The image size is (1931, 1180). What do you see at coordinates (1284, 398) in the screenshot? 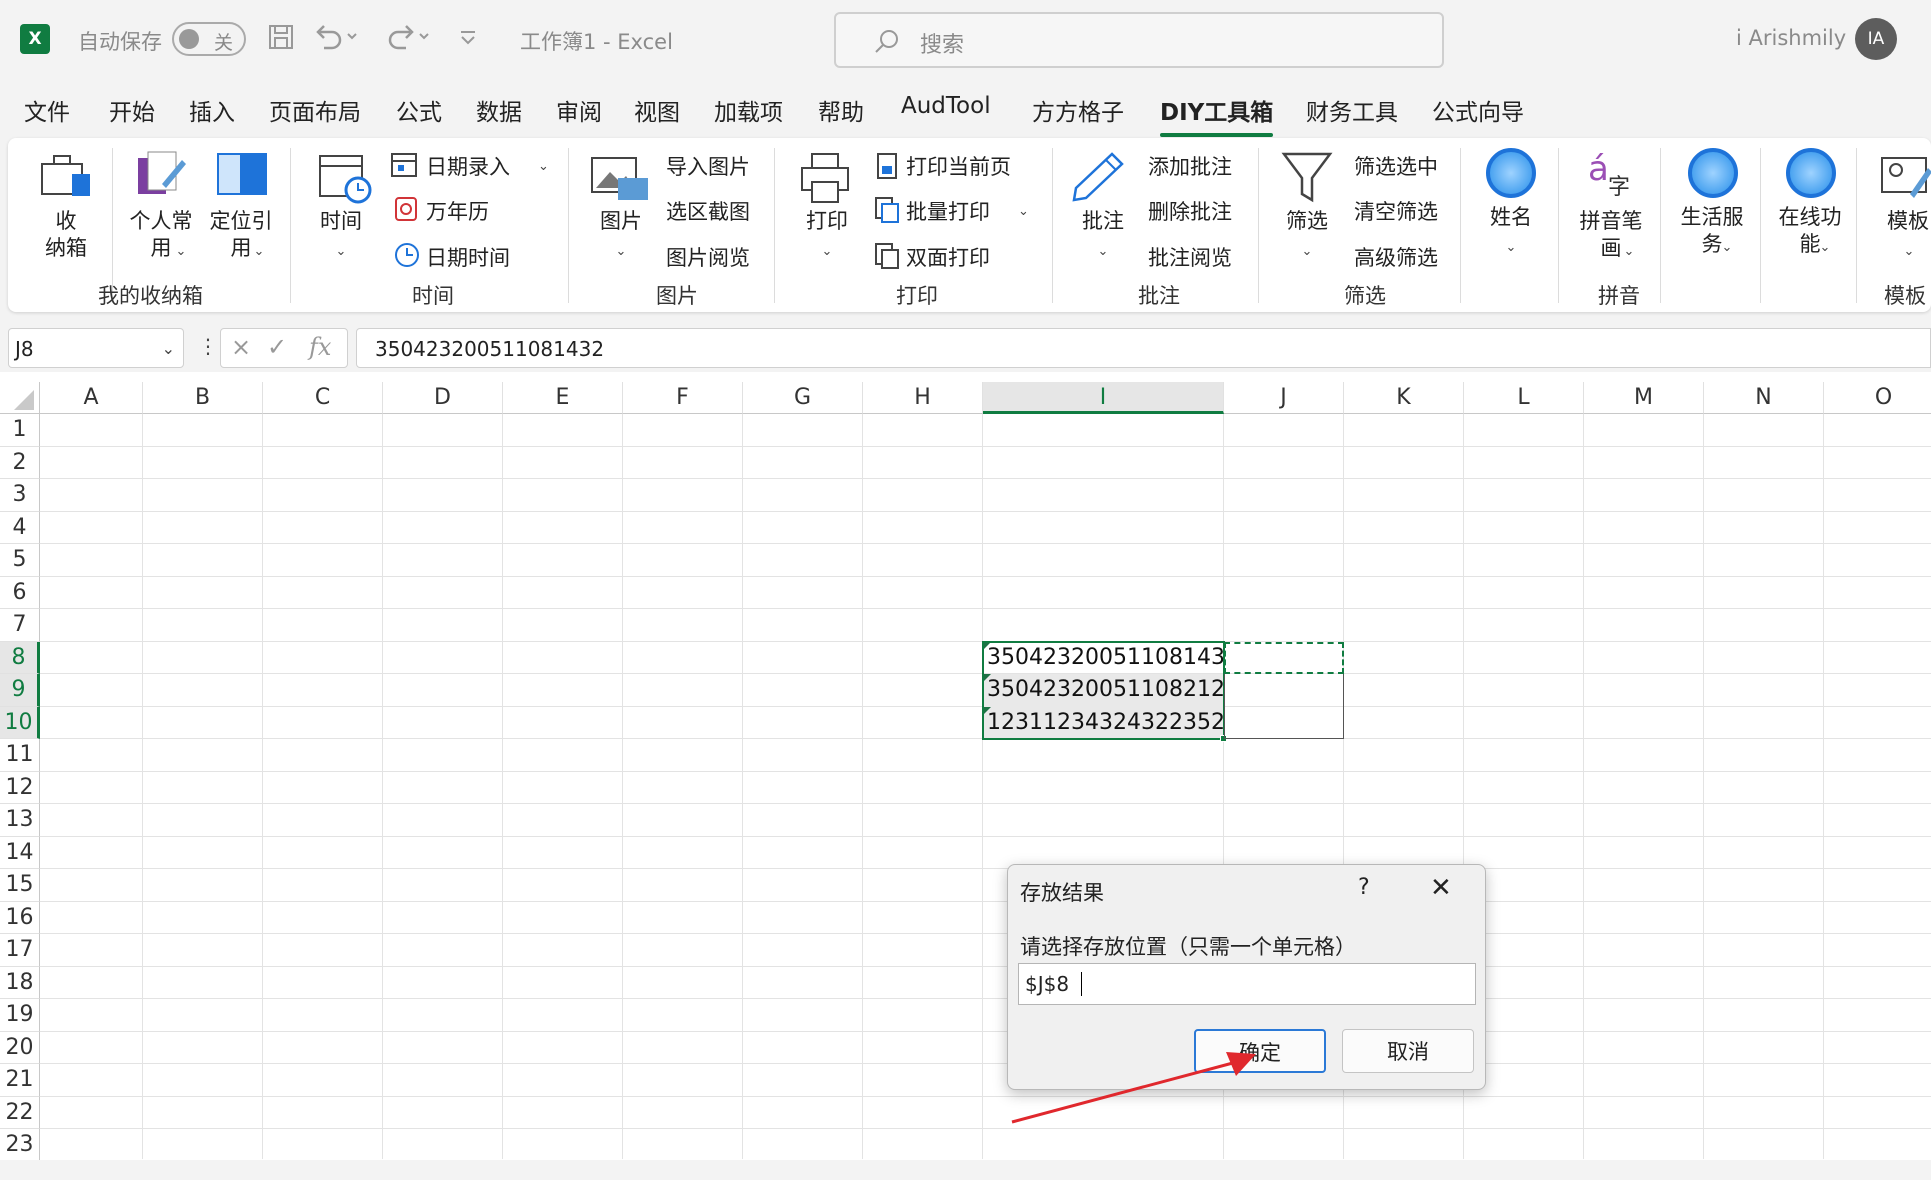
I see `column-header-j: J` at bounding box center [1284, 398].